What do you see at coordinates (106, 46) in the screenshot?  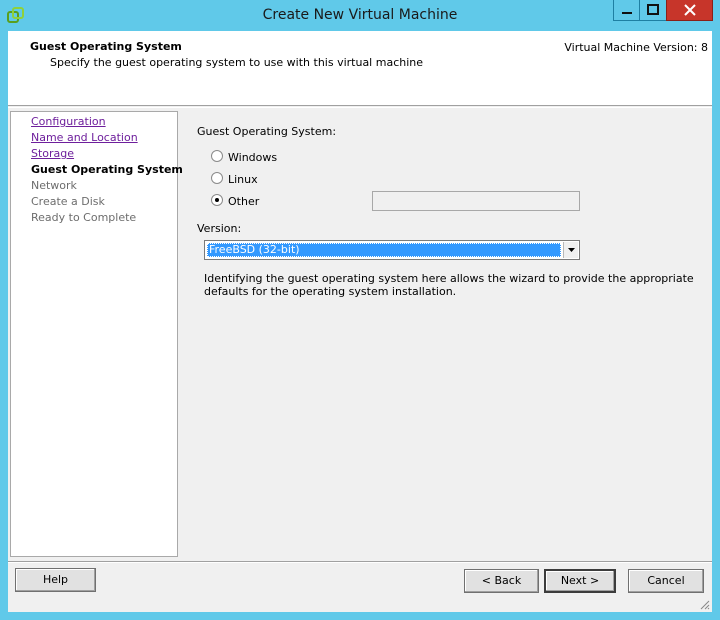 I see `header-title: Guest Operating System` at bounding box center [106, 46].